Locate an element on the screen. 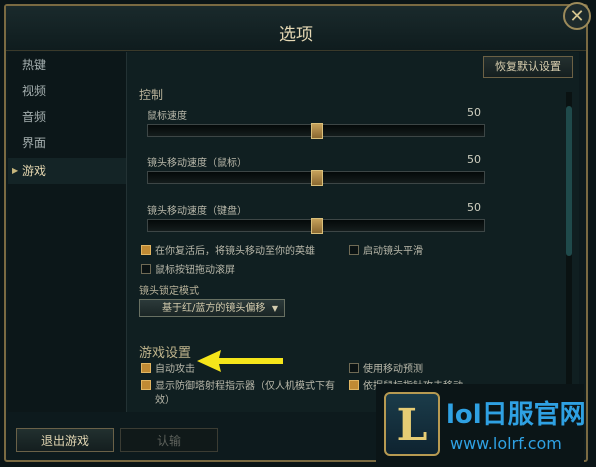 Image resolution: width=596 pixels, height=467 pixels. checkbox-auto-attack is located at coordinates (146, 368).